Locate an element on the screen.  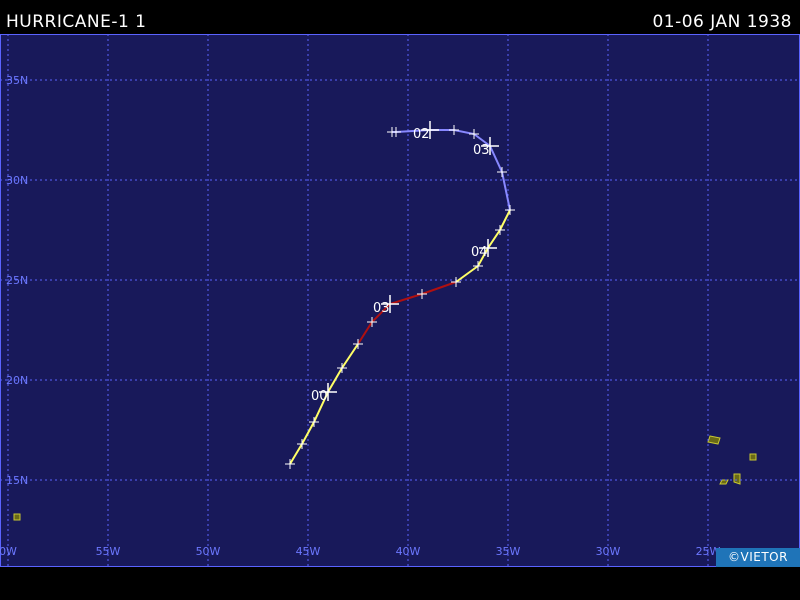
footer-bar is located at coordinates (400, 583).